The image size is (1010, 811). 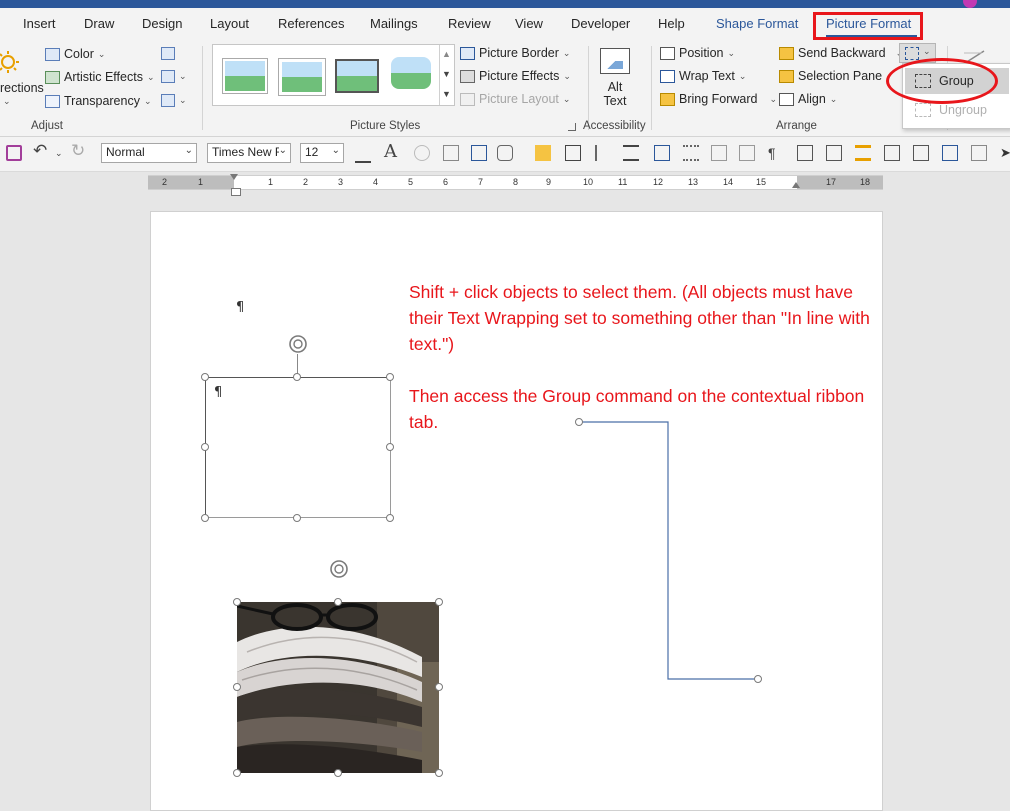 I want to click on tab-design: Design, so click(x=162, y=23).